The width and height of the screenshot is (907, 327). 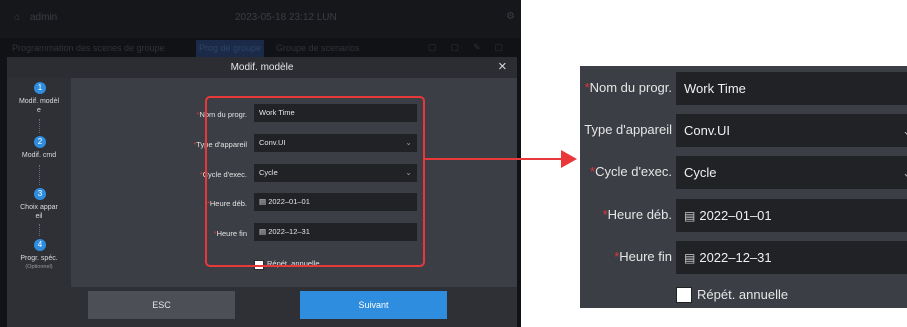 What do you see at coordinates (17, 17) in the screenshot?
I see `home-icon: ⌂` at bounding box center [17, 17].